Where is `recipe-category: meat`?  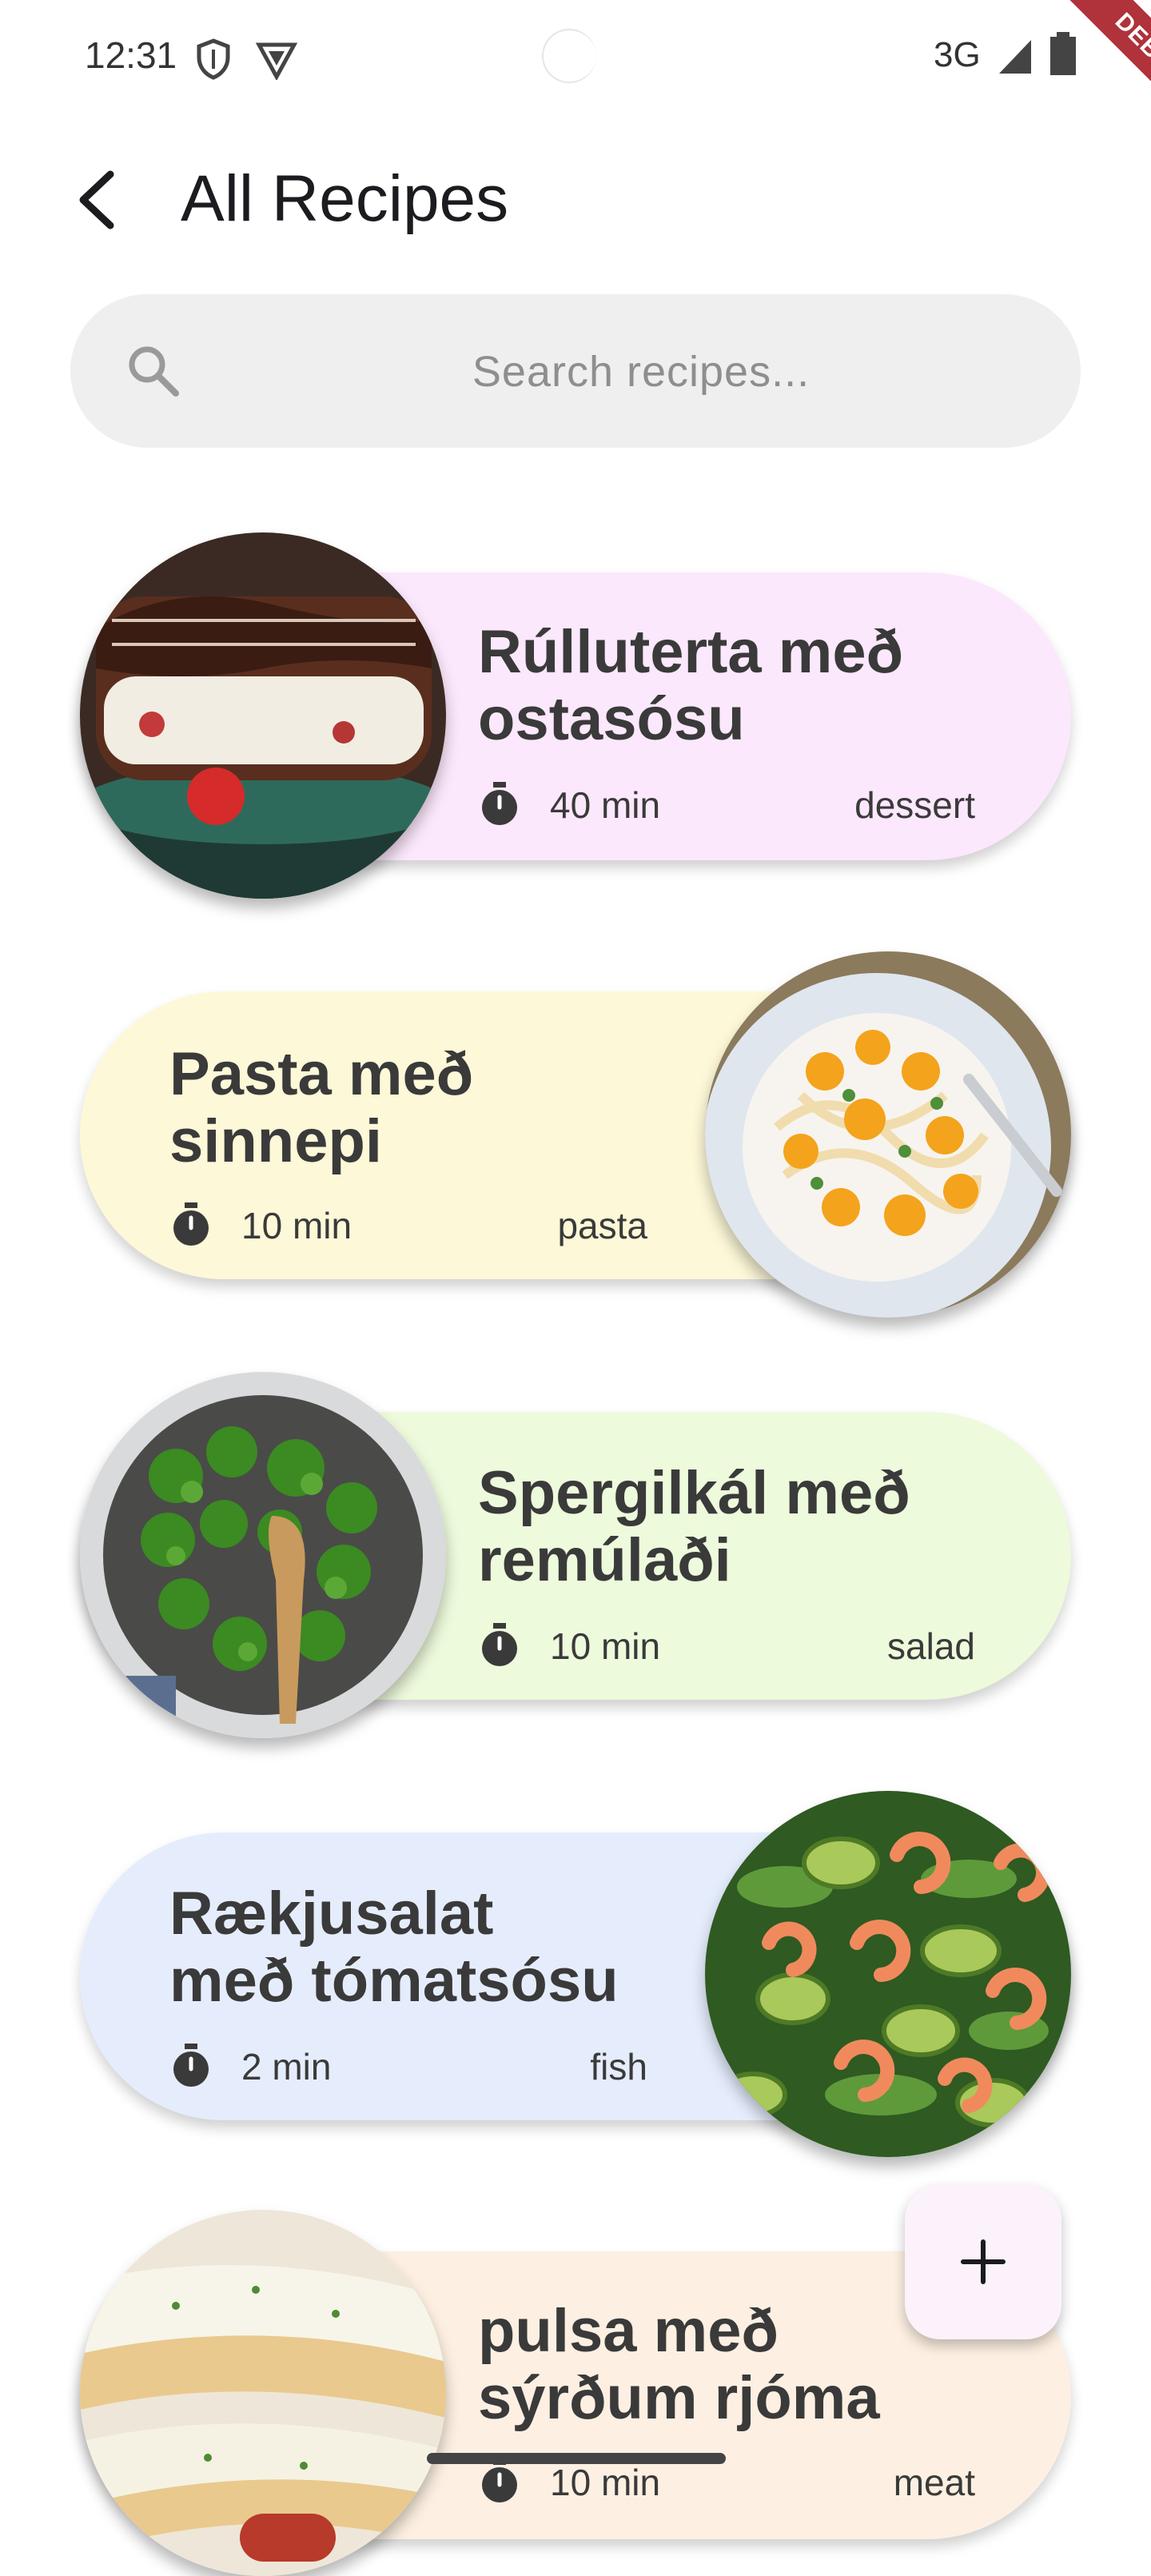 recipe-category: meat is located at coordinates (934, 2482).